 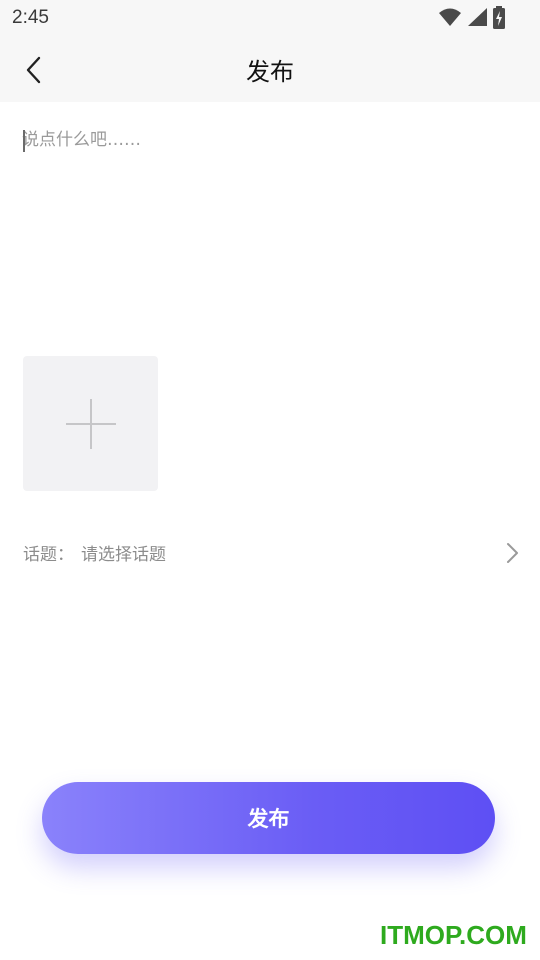 I want to click on wifi-icon, so click(x=450, y=17).